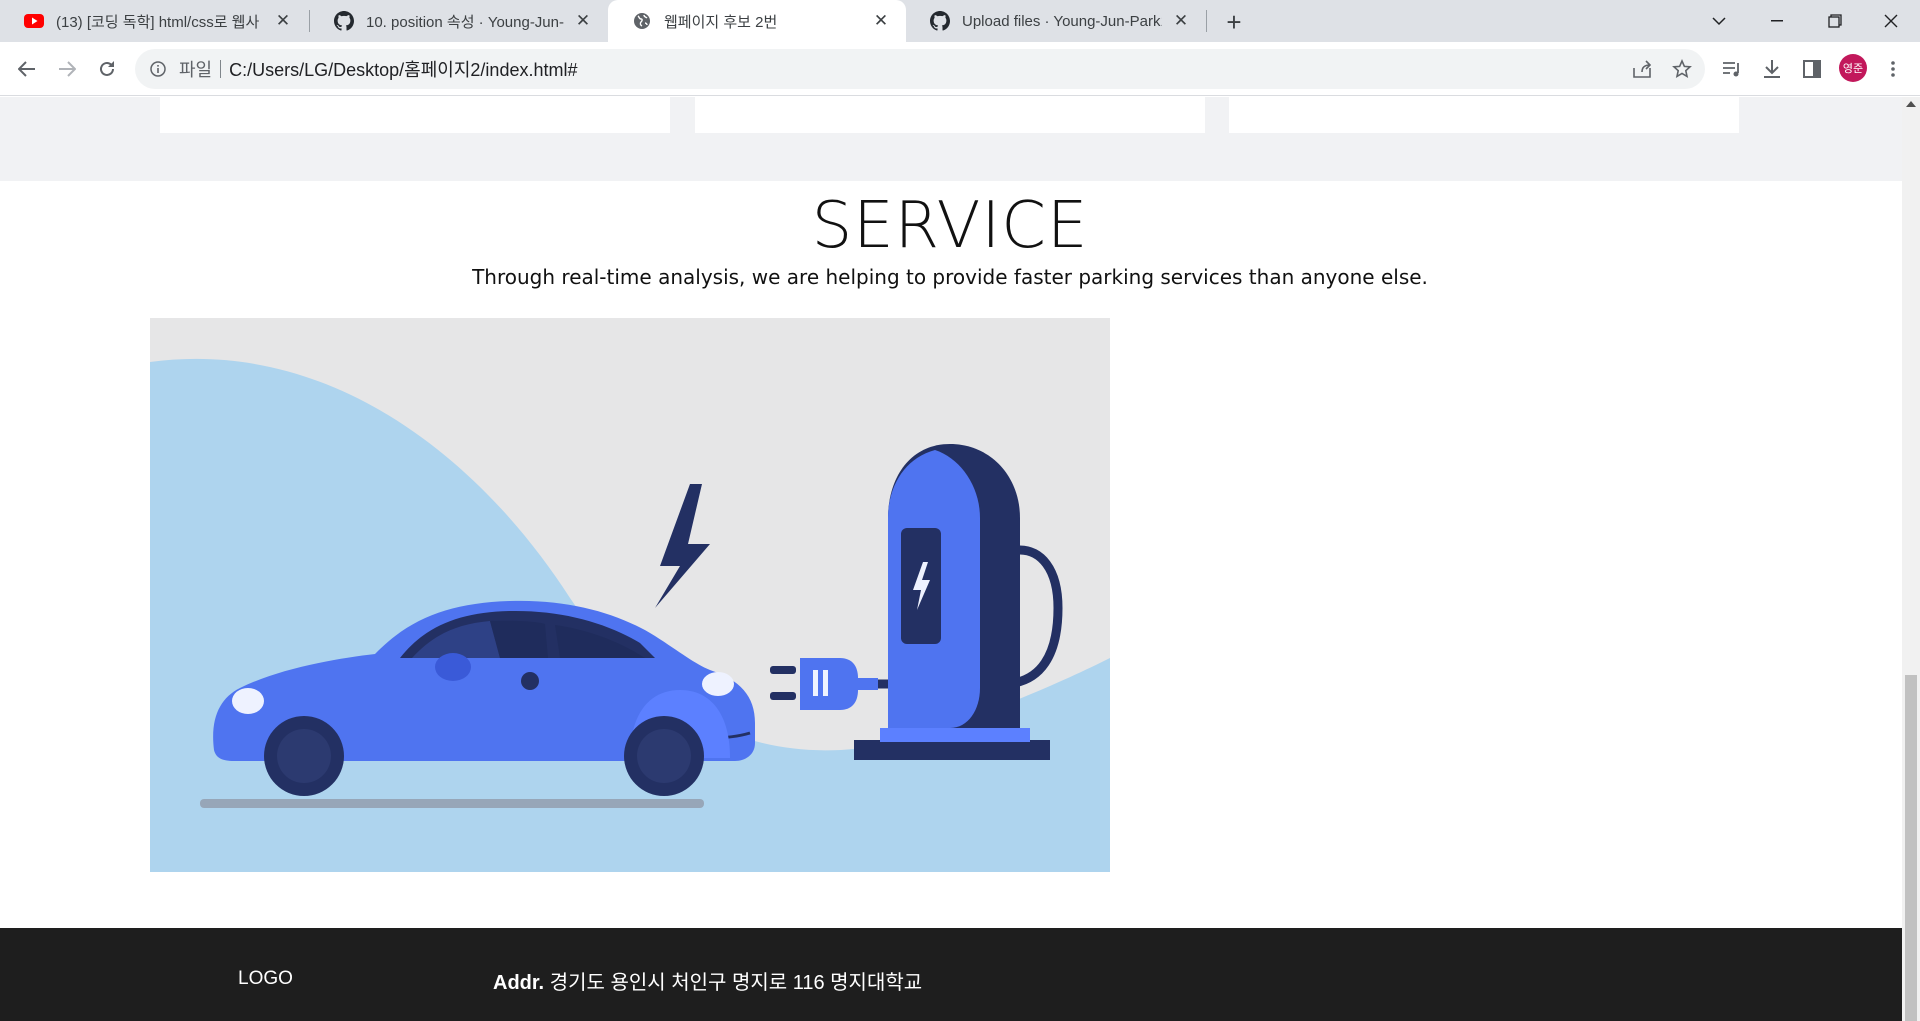 The image size is (1920, 1021). Describe the element at coordinates (1893, 69) in the screenshot. I see `more-menu-icon` at that location.